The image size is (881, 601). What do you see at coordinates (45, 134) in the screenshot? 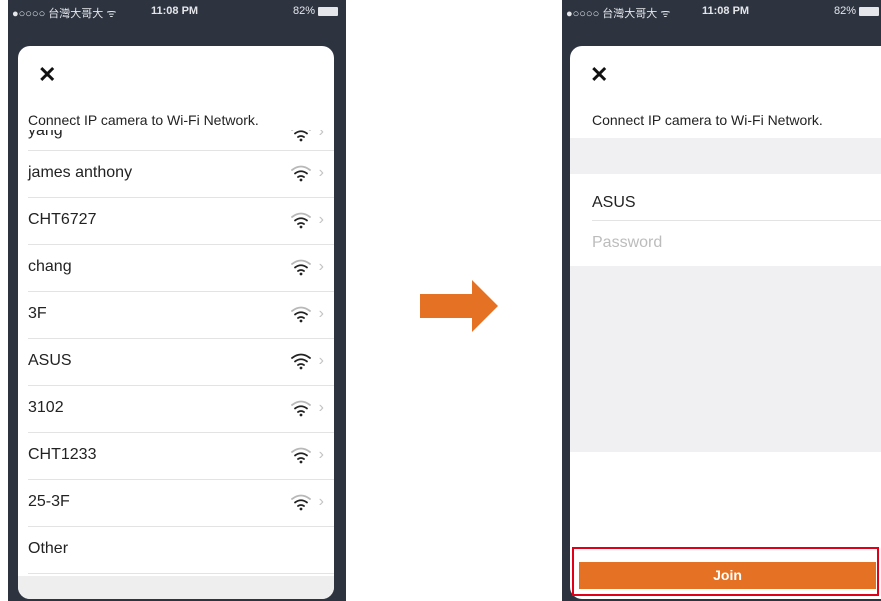
I see `network-name: yang` at bounding box center [45, 134].